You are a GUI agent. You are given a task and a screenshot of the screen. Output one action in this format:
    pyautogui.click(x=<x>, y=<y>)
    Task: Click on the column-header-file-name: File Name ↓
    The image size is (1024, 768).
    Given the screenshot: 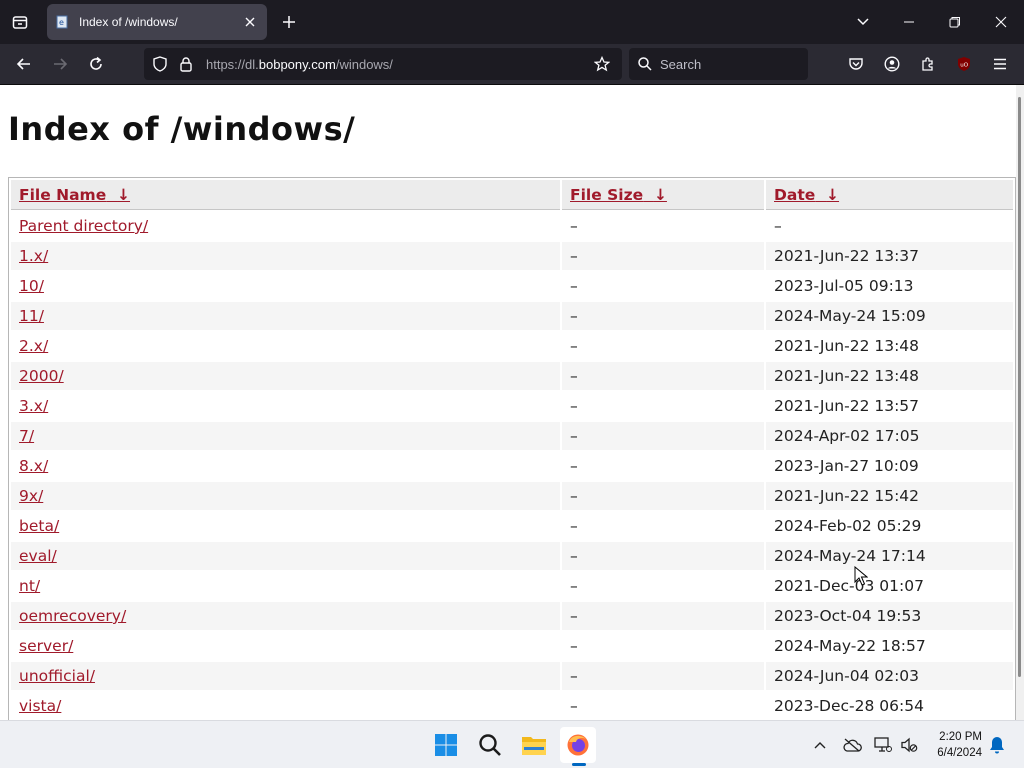 What is the action you would take?
    pyautogui.click(x=285, y=195)
    